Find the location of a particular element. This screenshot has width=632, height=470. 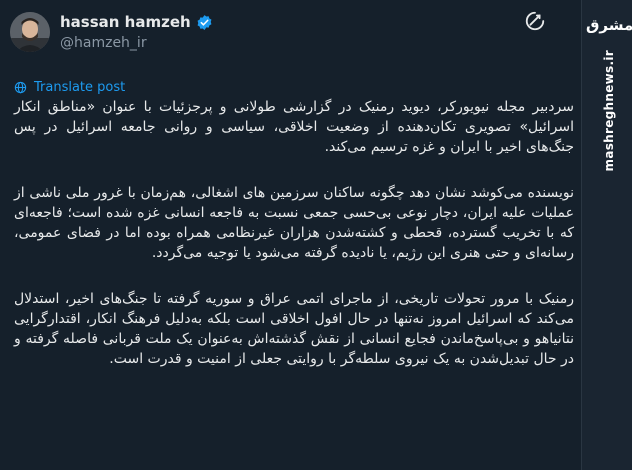

site-url-text: mashreghnews.ir is located at coordinates (609, 111).